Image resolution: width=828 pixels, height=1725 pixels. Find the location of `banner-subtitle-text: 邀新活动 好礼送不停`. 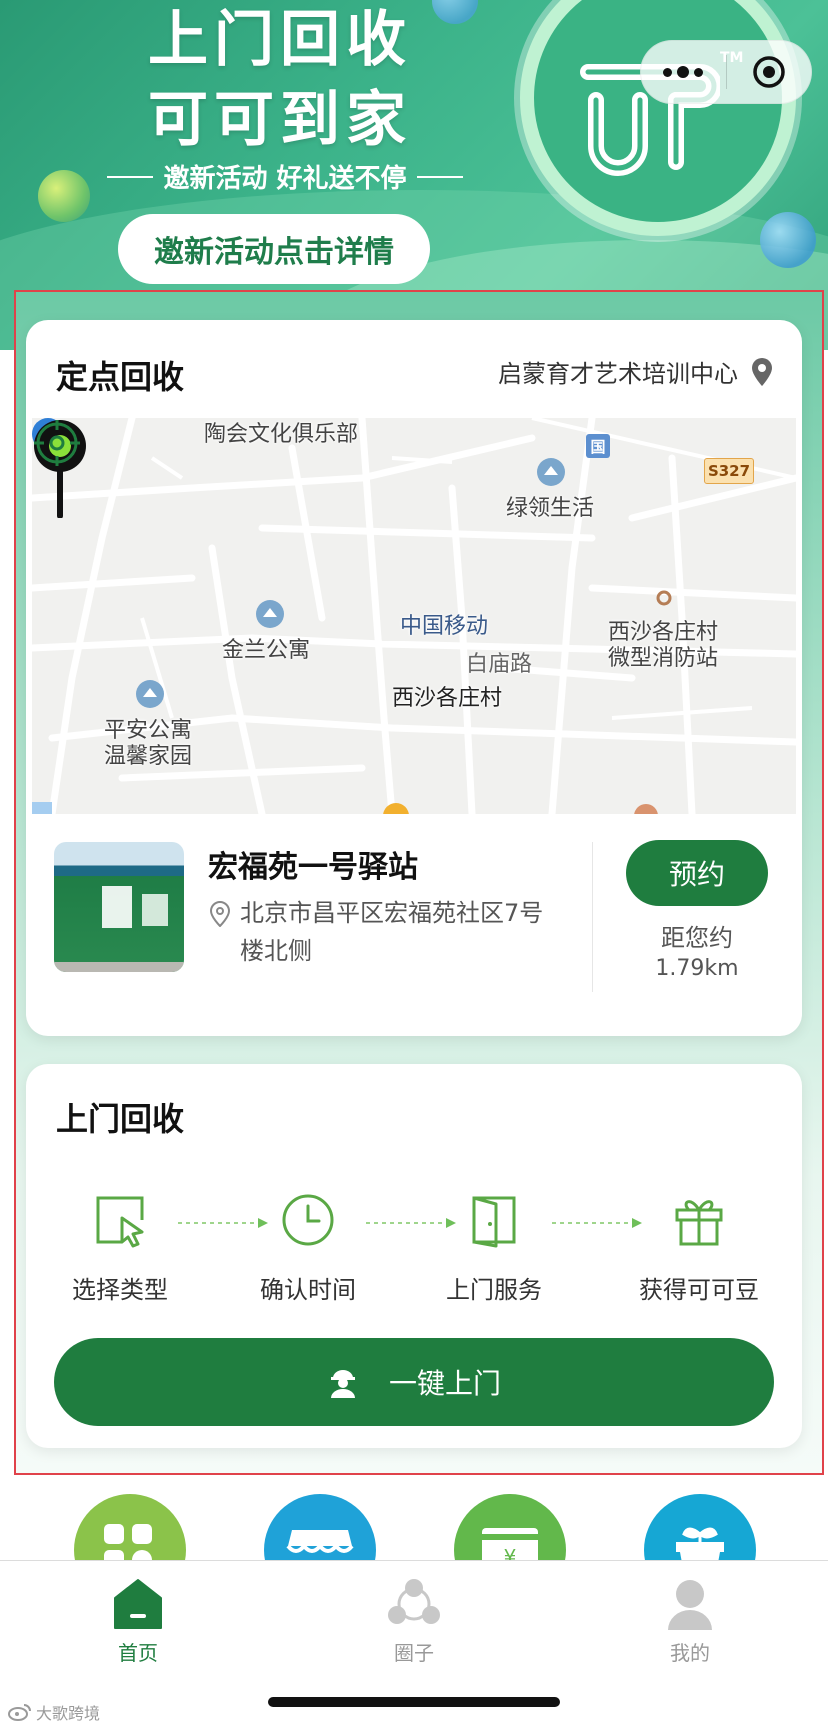

banner-subtitle-text: 邀新活动 好礼送不停 is located at coordinates (285, 179).